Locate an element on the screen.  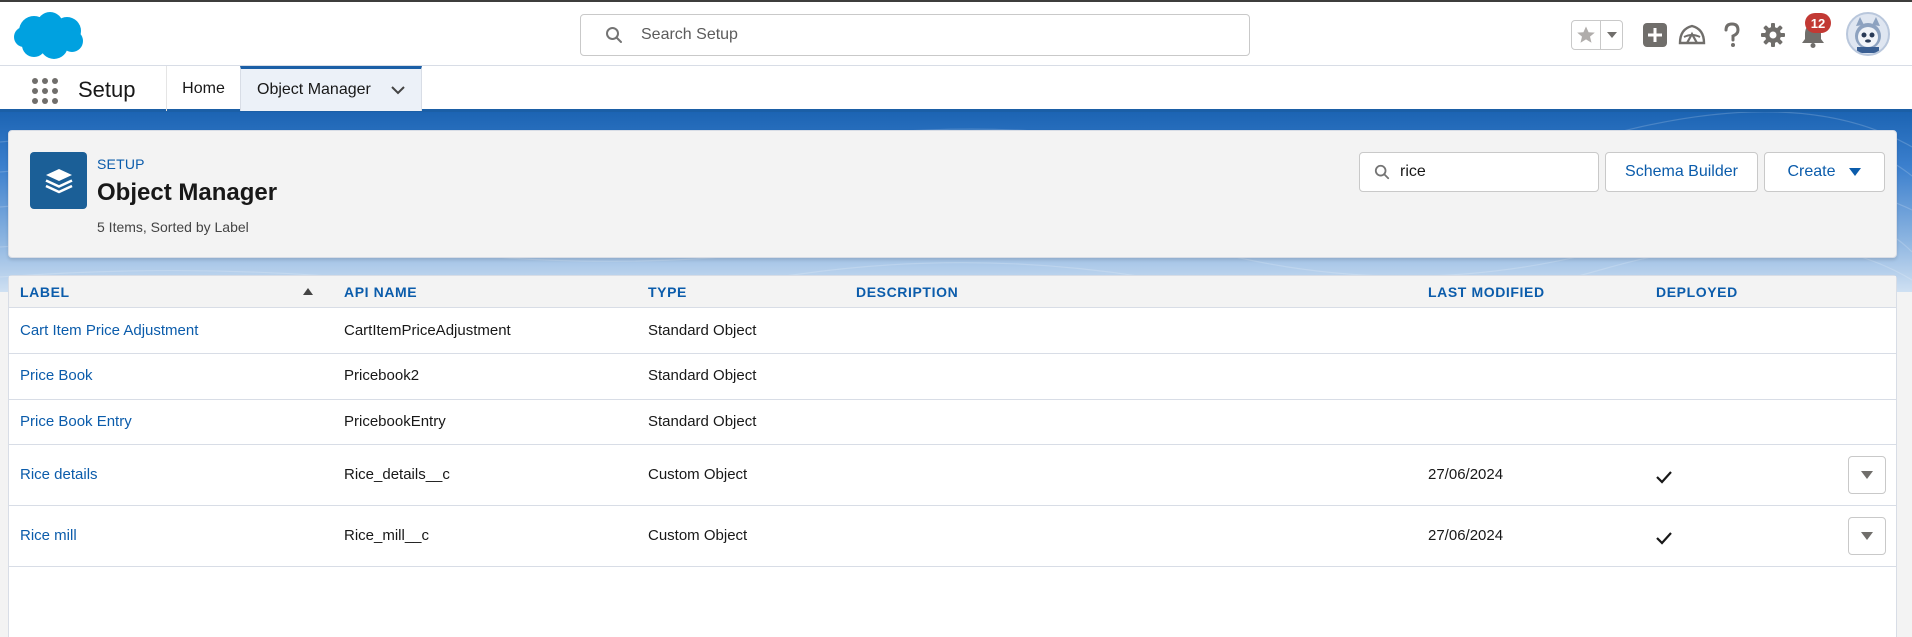
api-name-cell: Rice_details__c is located at coordinates (397, 474).